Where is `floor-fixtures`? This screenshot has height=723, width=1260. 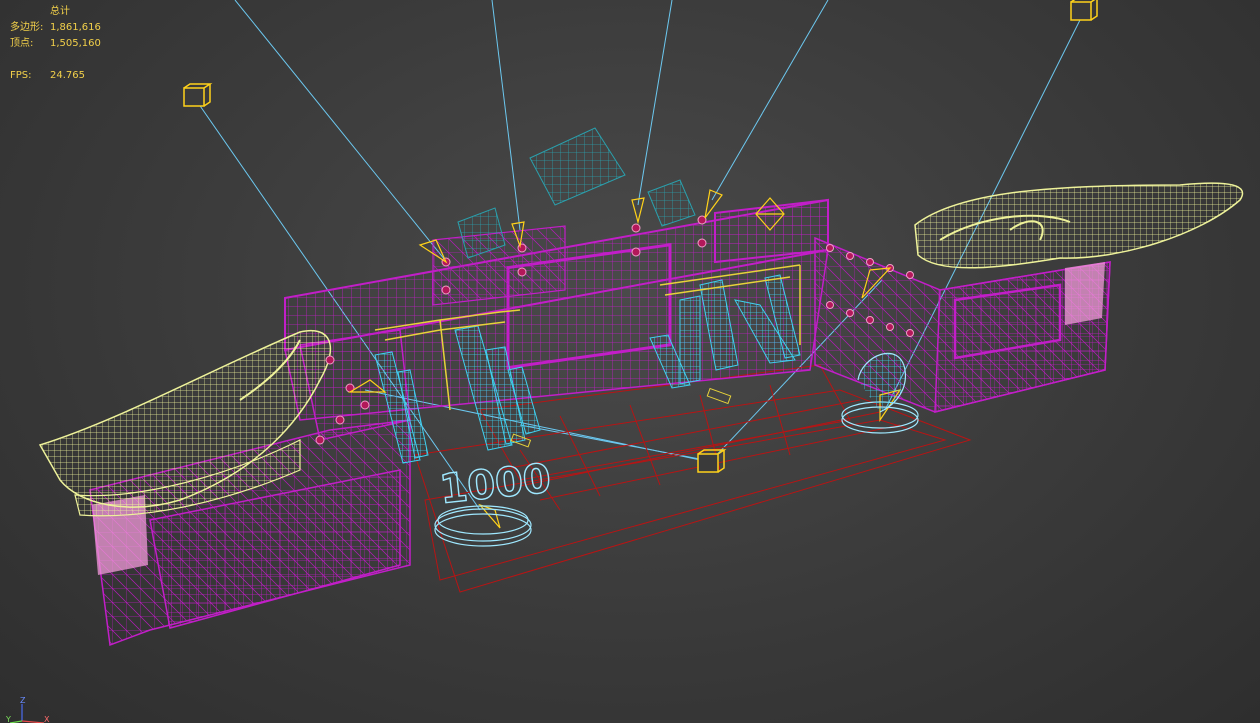 floor-fixtures is located at coordinates (621, 417).